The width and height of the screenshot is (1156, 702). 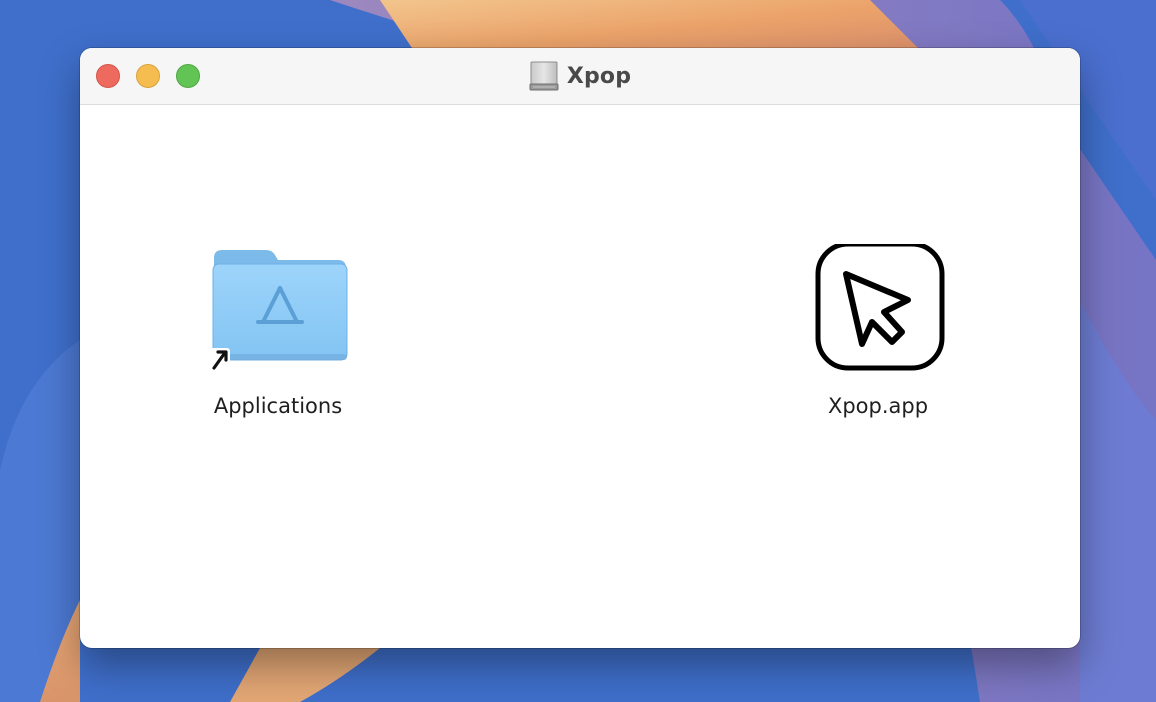 I want to click on applications-folder-alias-icon, so click(x=279, y=310).